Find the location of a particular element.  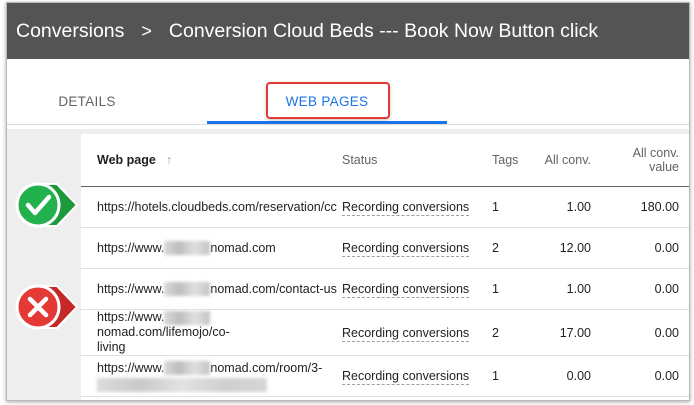

row-all-conv: 17.00 is located at coordinates (570, 332).